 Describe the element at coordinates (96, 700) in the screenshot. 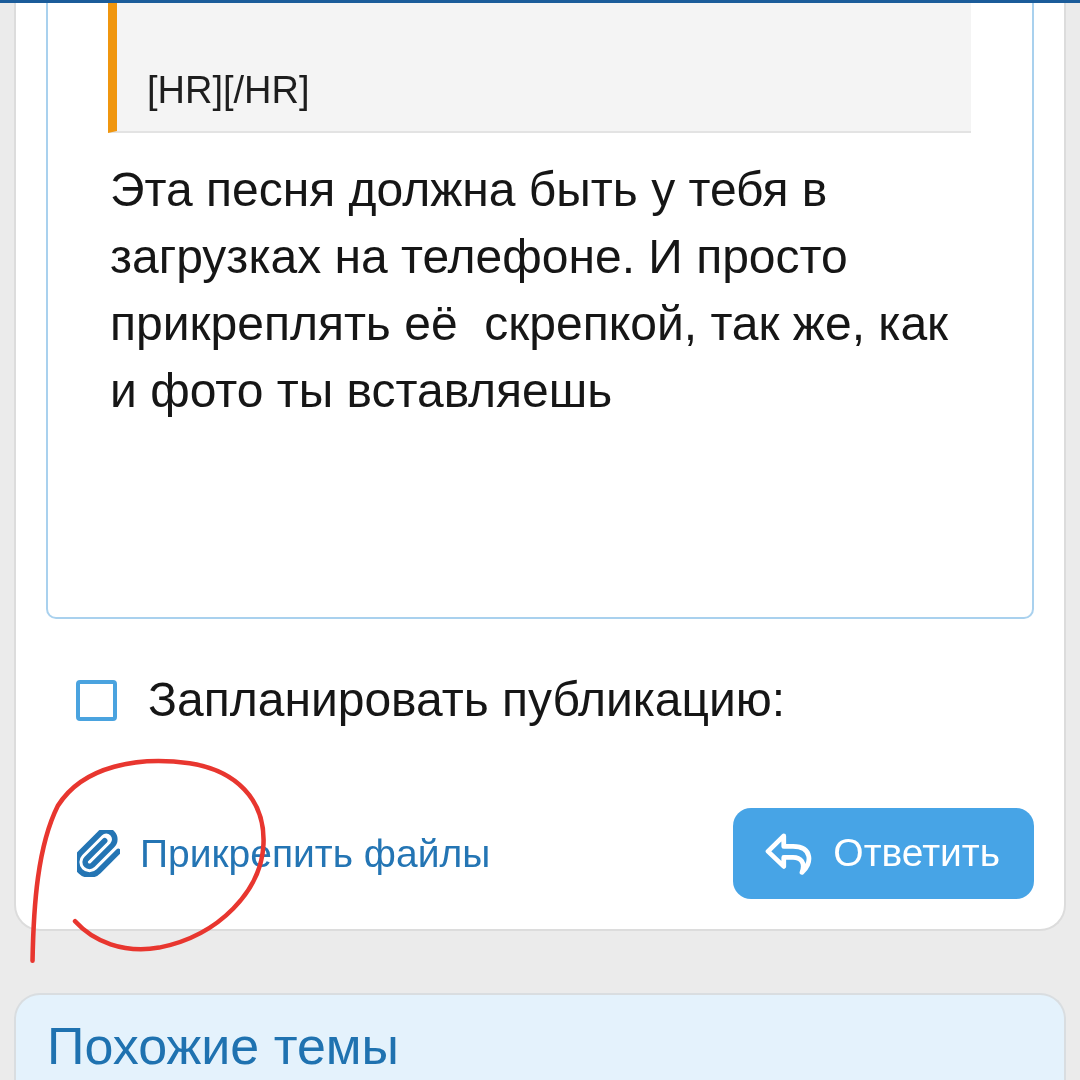

I see `schedule-checkbox` at that location.